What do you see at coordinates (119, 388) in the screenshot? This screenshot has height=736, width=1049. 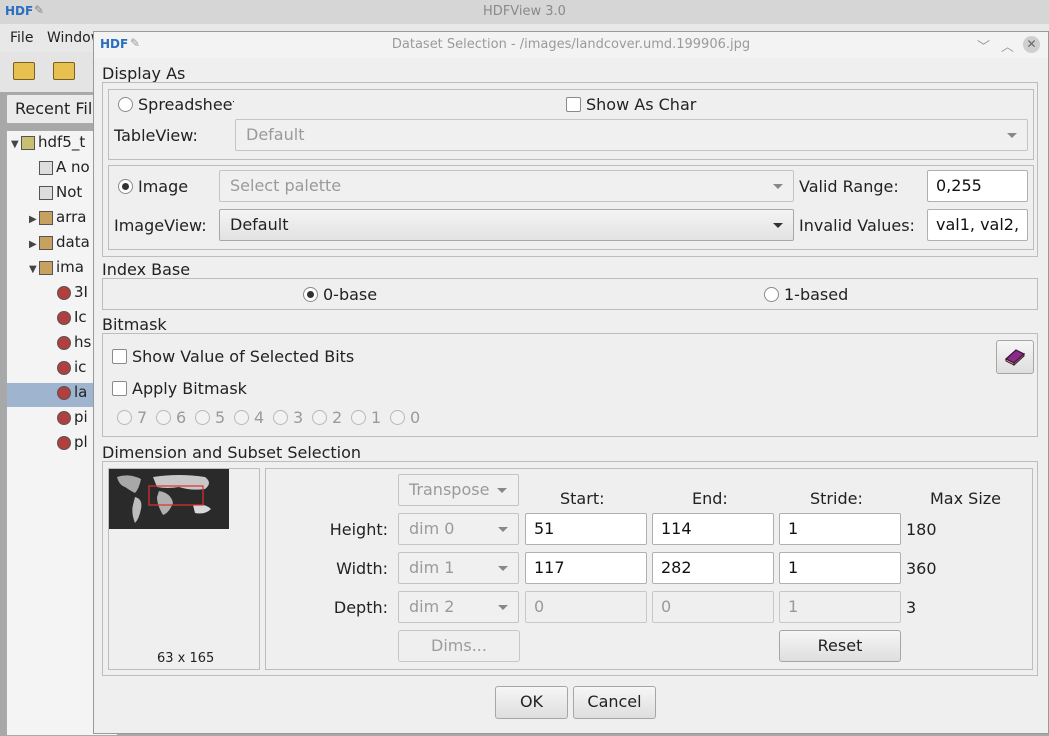 I see `apply-bitmask-checkbox` at bounding box center [119, 388].